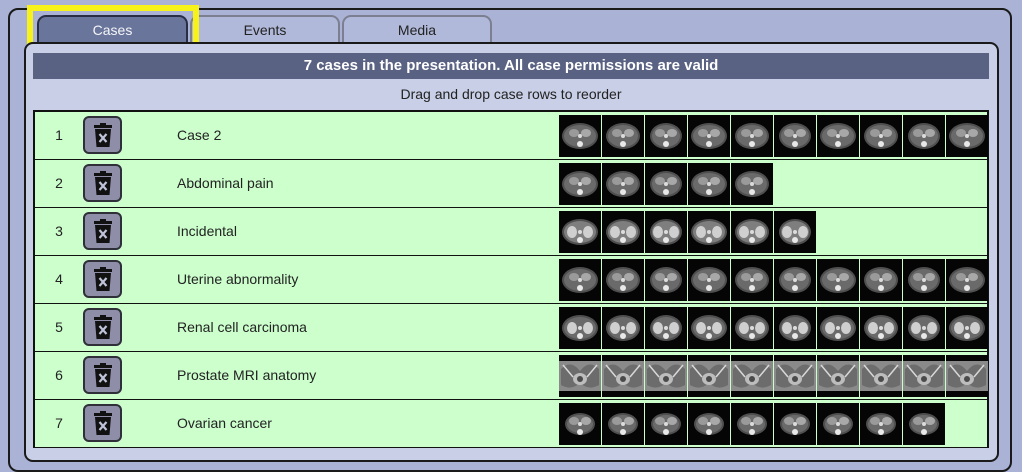 This screenshot has width=1022, height=472. Describe the element at coordinates (511, 135) in the screenshot. I see `case-row-case-2: 1 Case 2` at that location.